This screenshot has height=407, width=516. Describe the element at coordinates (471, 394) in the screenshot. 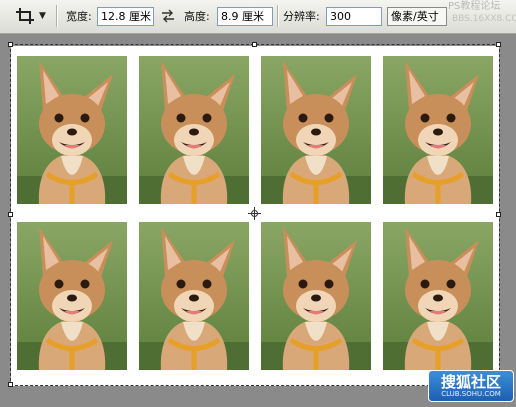

I see `logo-url: CLUB.SOHU.COM` at that location.